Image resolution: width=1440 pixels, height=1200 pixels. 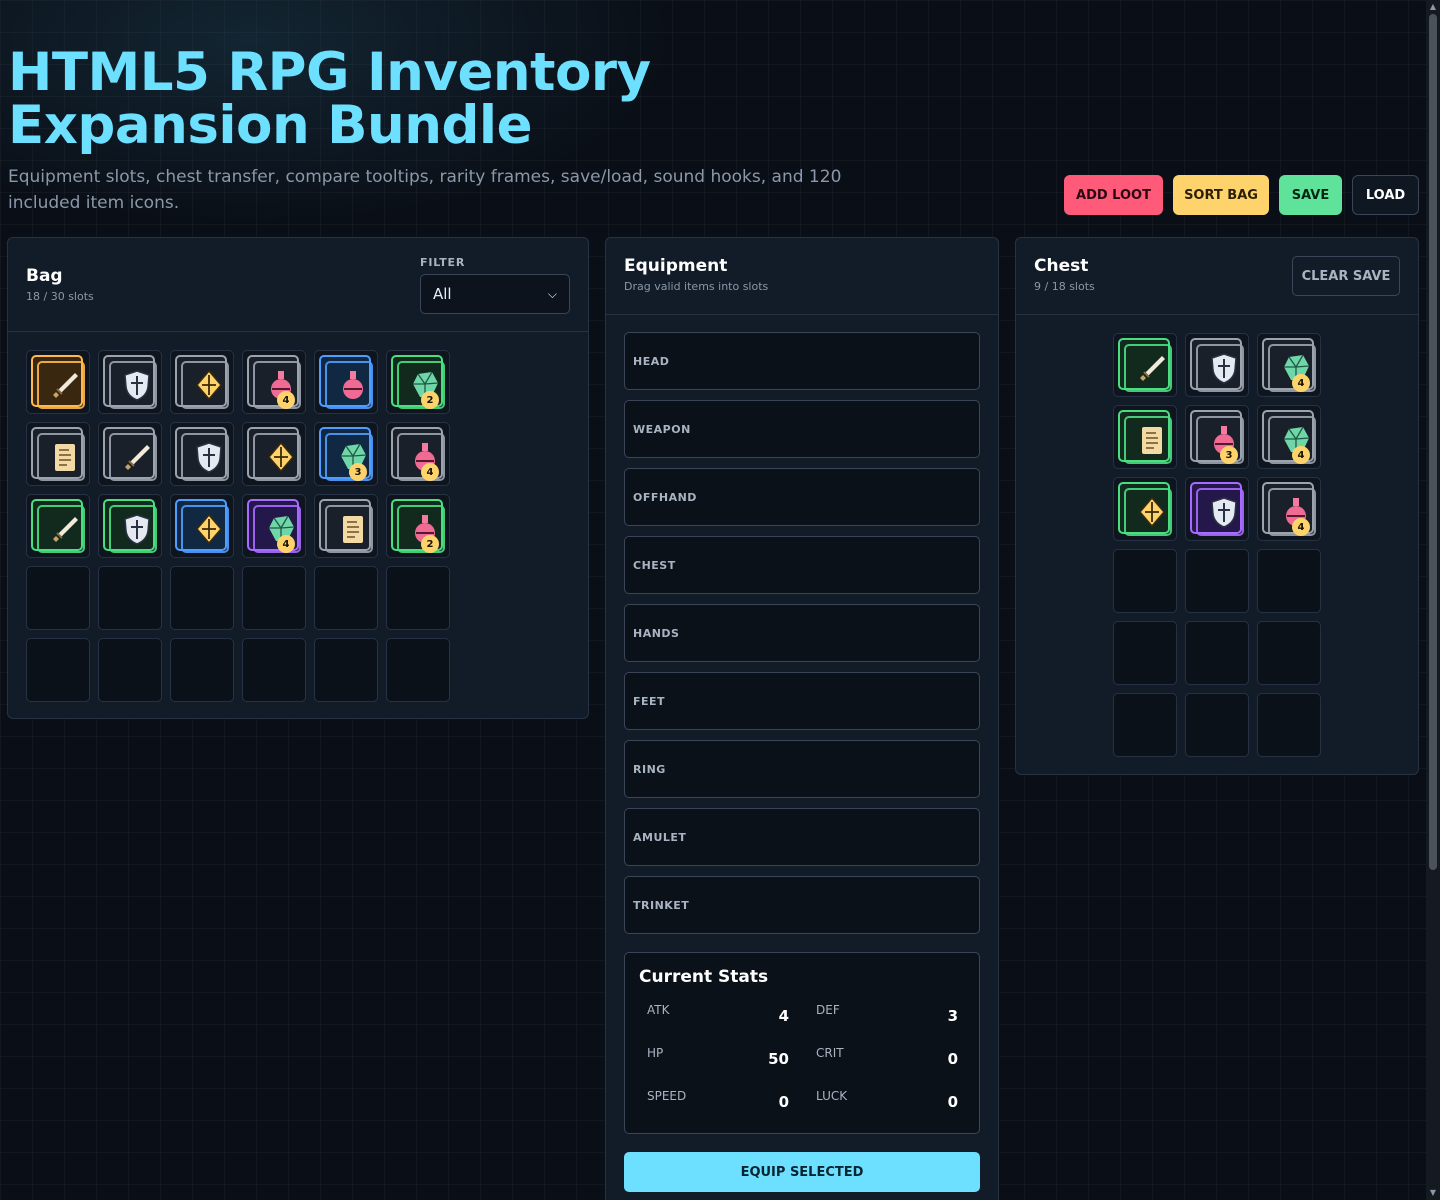 I want to click on equip-slot-ring: RING, so click(x=802, y=769).